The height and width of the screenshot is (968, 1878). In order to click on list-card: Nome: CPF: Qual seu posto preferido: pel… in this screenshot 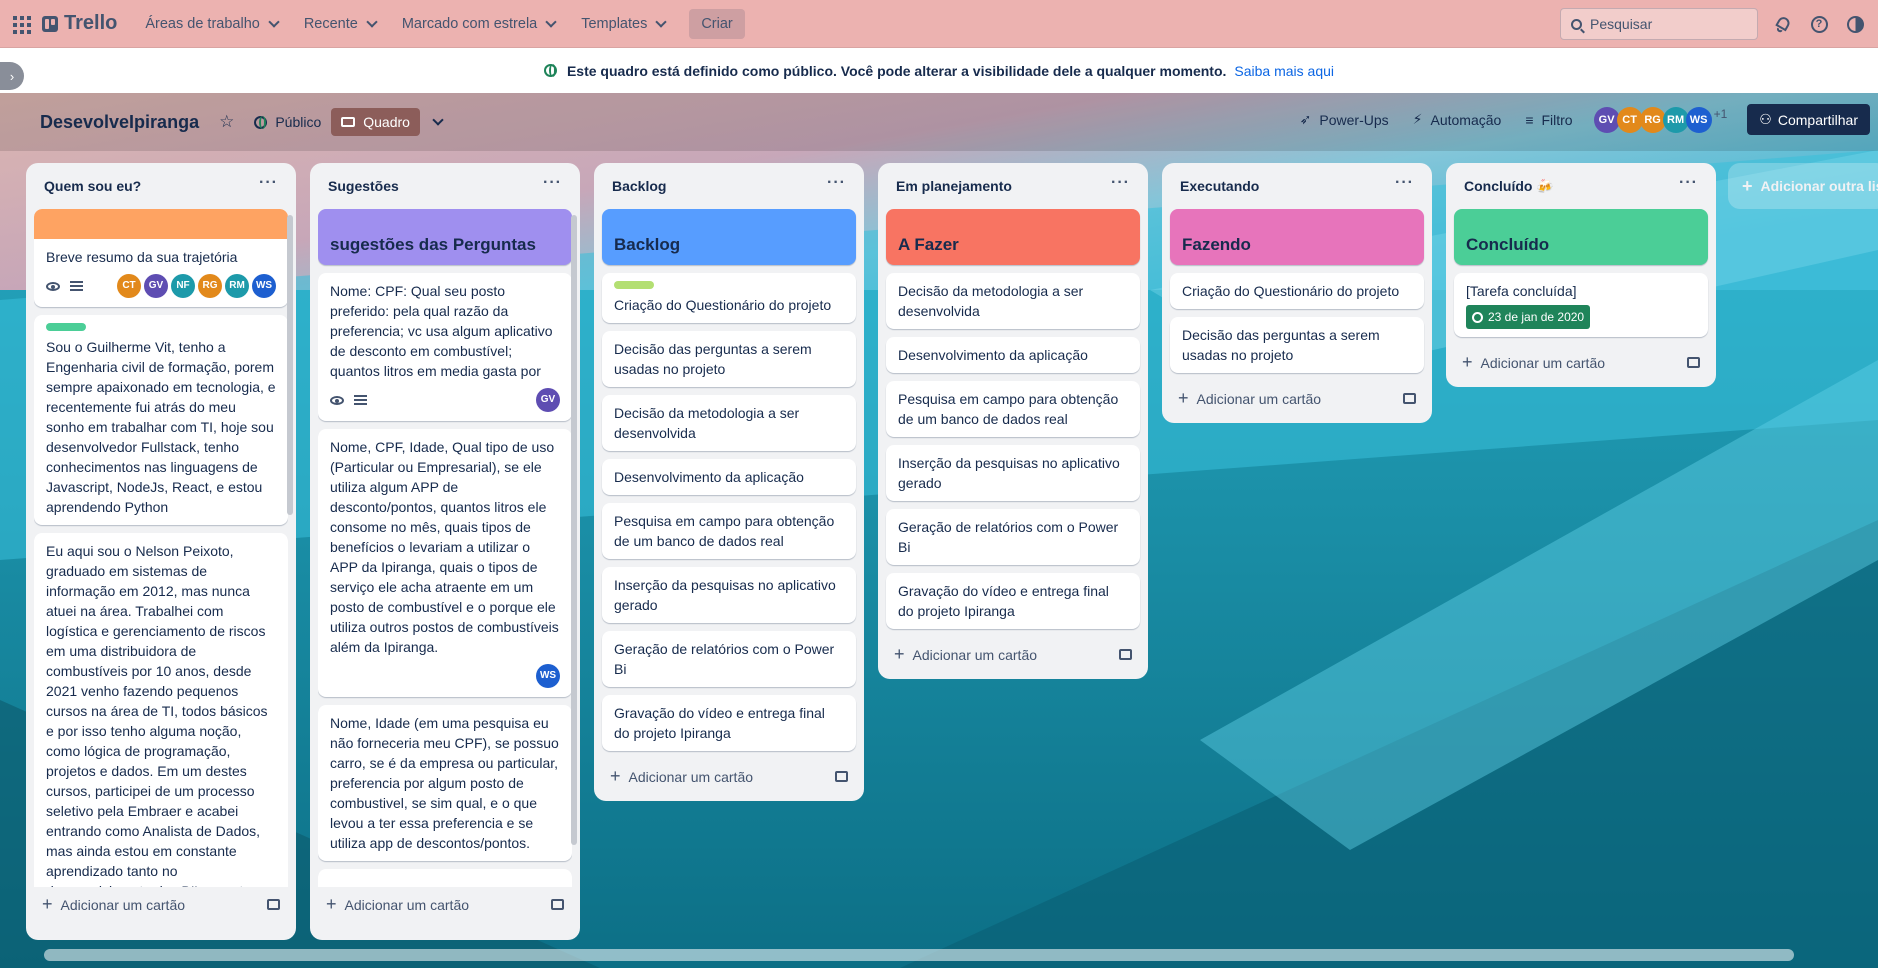, I will do `click(445, 347)`.